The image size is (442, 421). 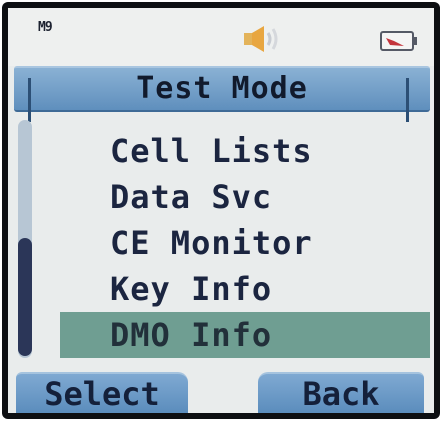 What do you see at coordinates (25, 297) in the screenshot?
I see `scroll-thumb` at bounding box center [25, 297].